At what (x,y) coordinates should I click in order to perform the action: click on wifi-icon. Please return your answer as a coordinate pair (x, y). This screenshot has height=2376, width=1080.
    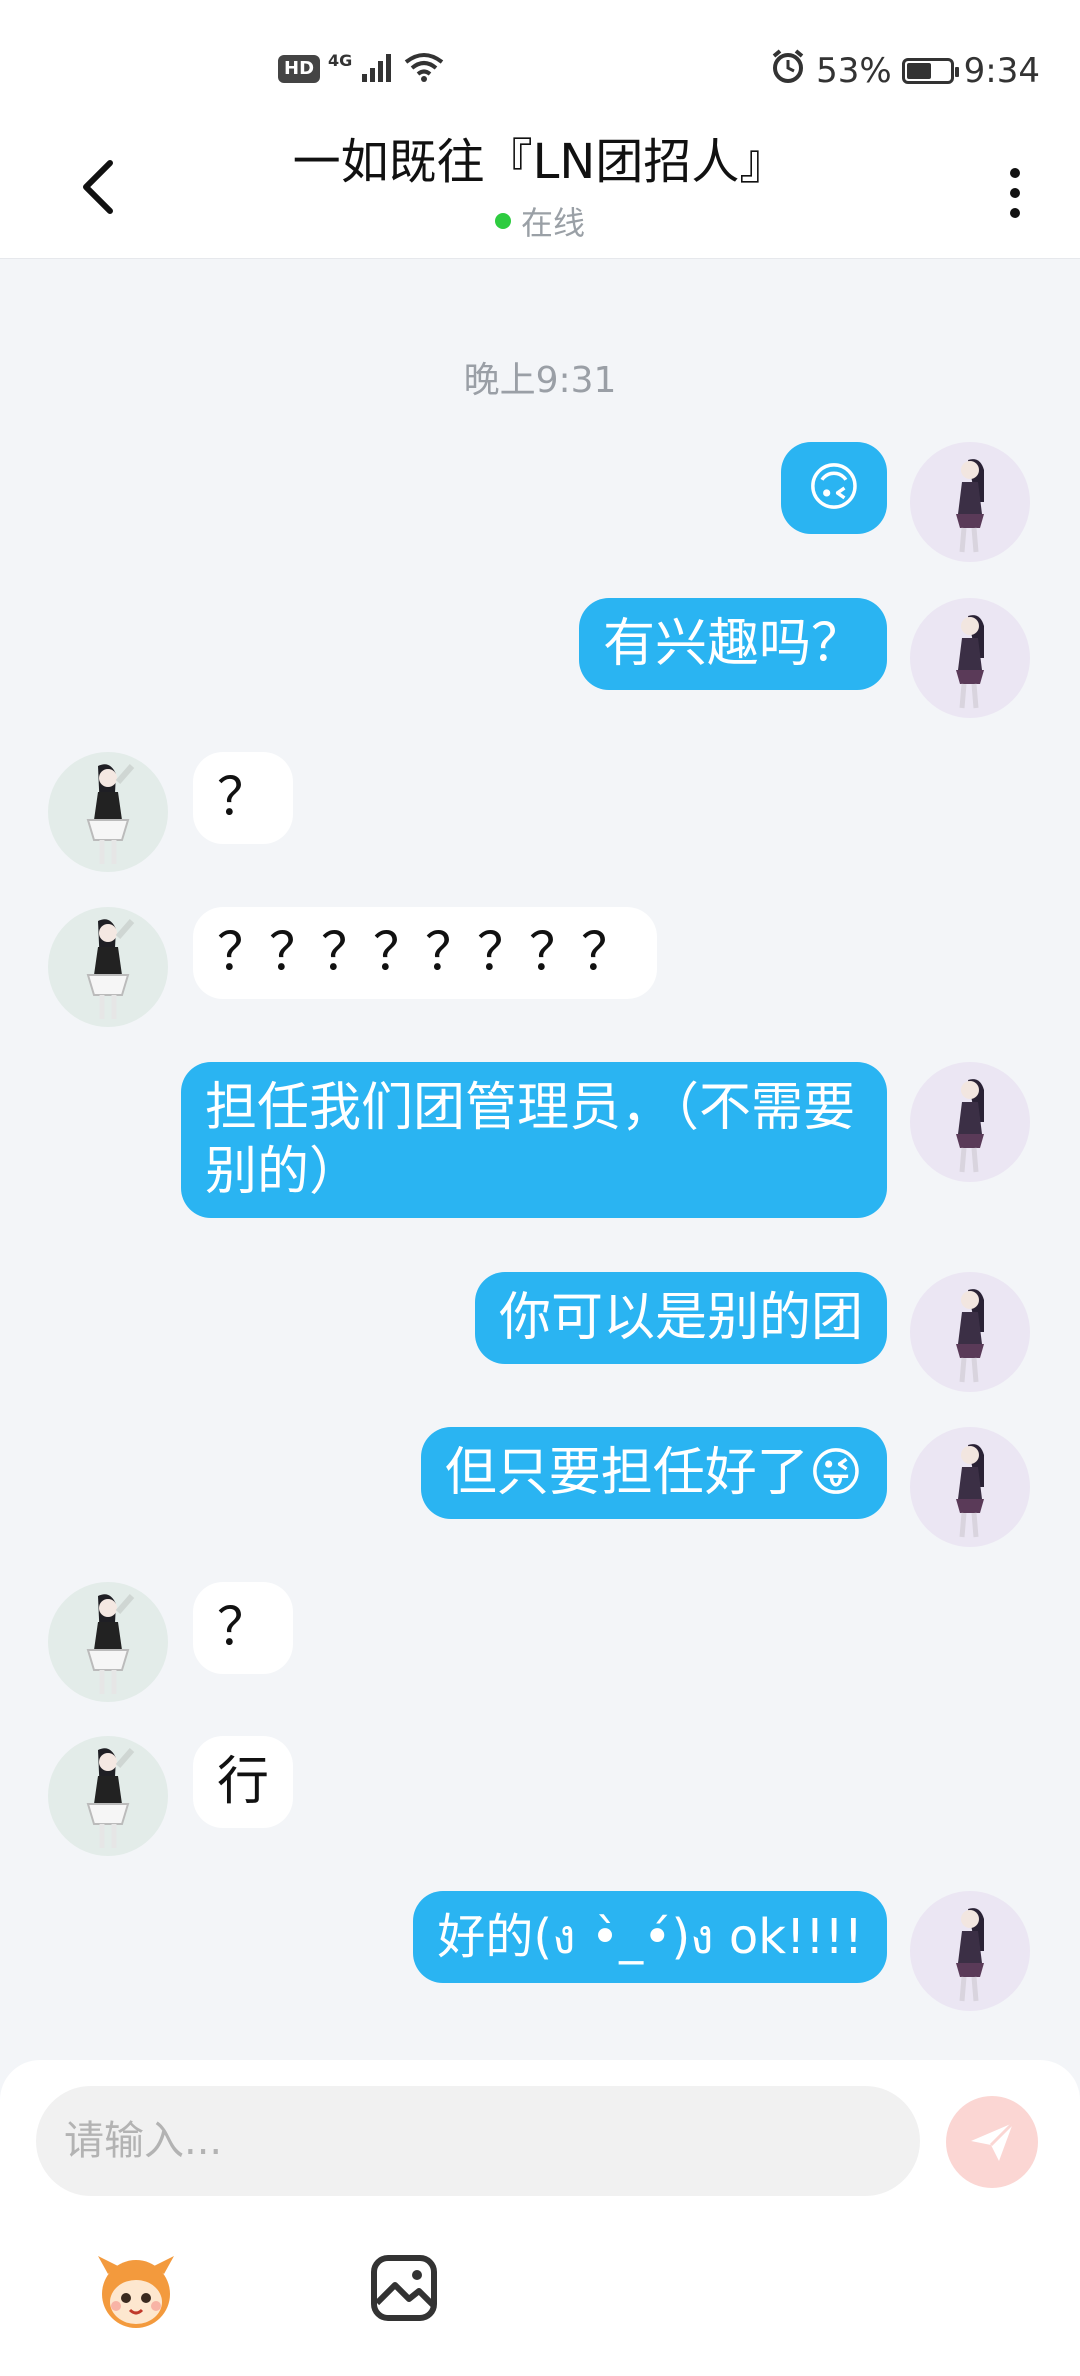
    Looking at the image, I should click on (424, 69).